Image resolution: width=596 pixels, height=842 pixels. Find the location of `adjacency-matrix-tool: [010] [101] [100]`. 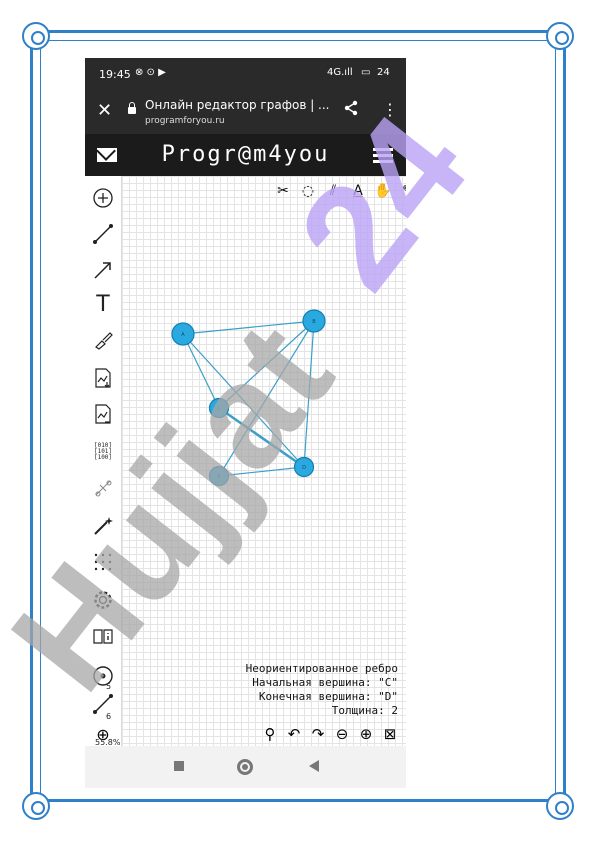

adjacency-matrix-tool: [010] [101] [100] is located at coordinates (103, 452).